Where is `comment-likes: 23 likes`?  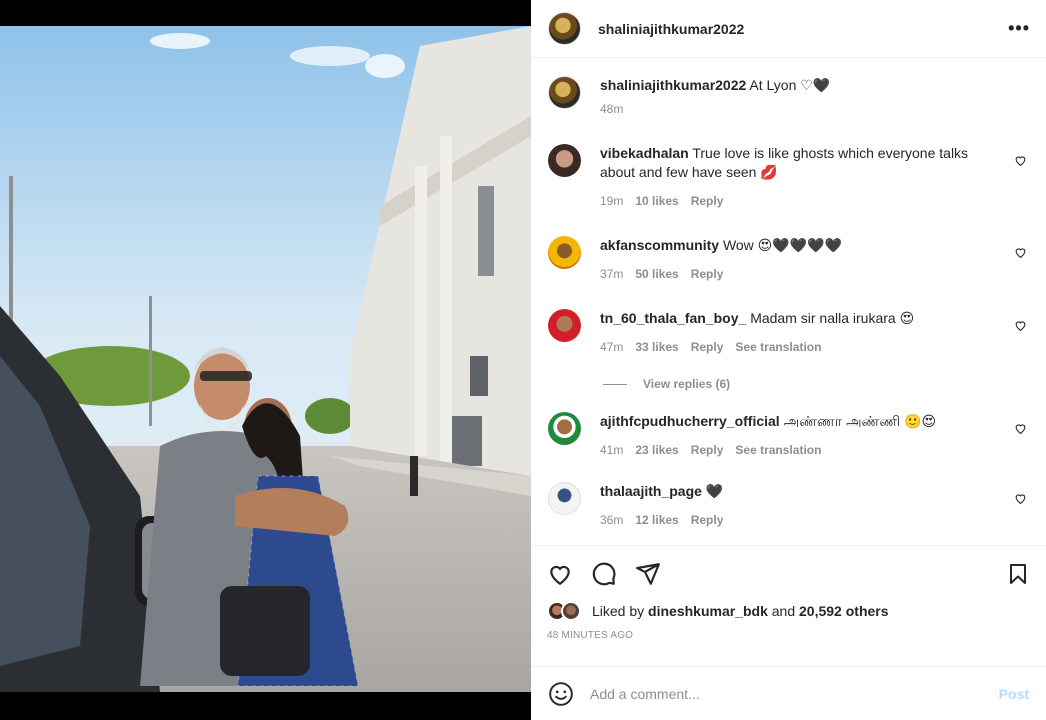 comment-likes: 23 likes is located at coordinates (656, 450).